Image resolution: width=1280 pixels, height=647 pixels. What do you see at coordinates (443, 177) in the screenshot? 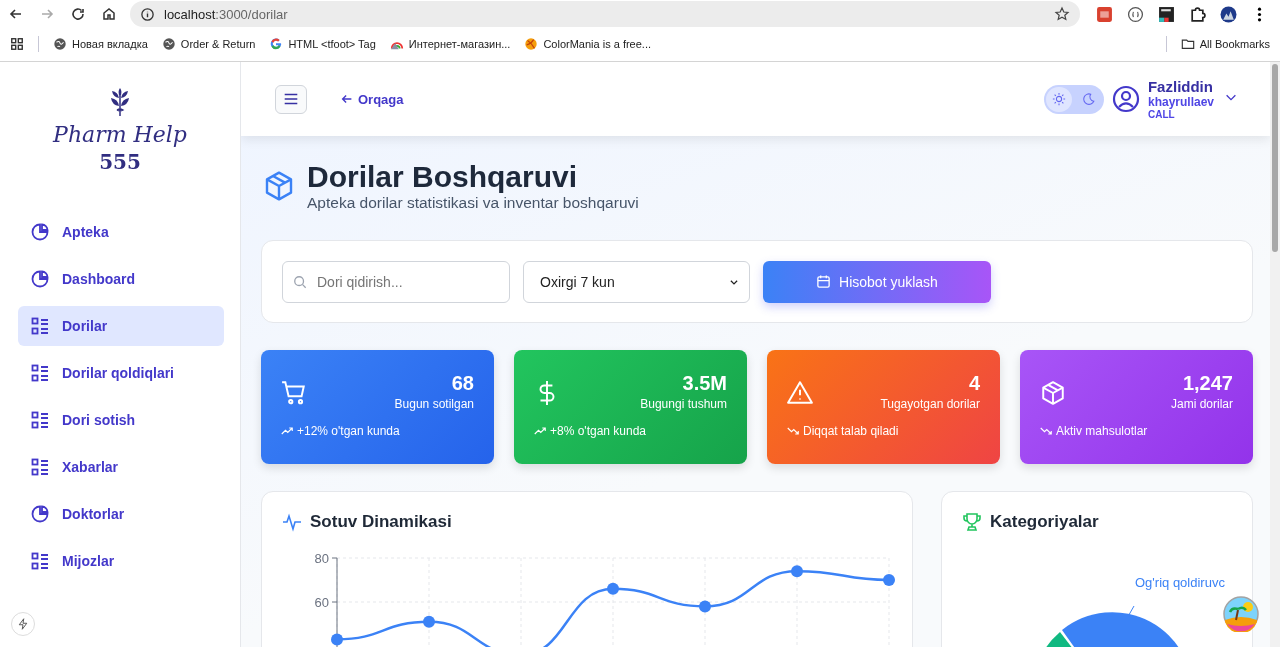
I see `page-title: Dorilar Boshqaruvi` at bounding box center [443, 177].